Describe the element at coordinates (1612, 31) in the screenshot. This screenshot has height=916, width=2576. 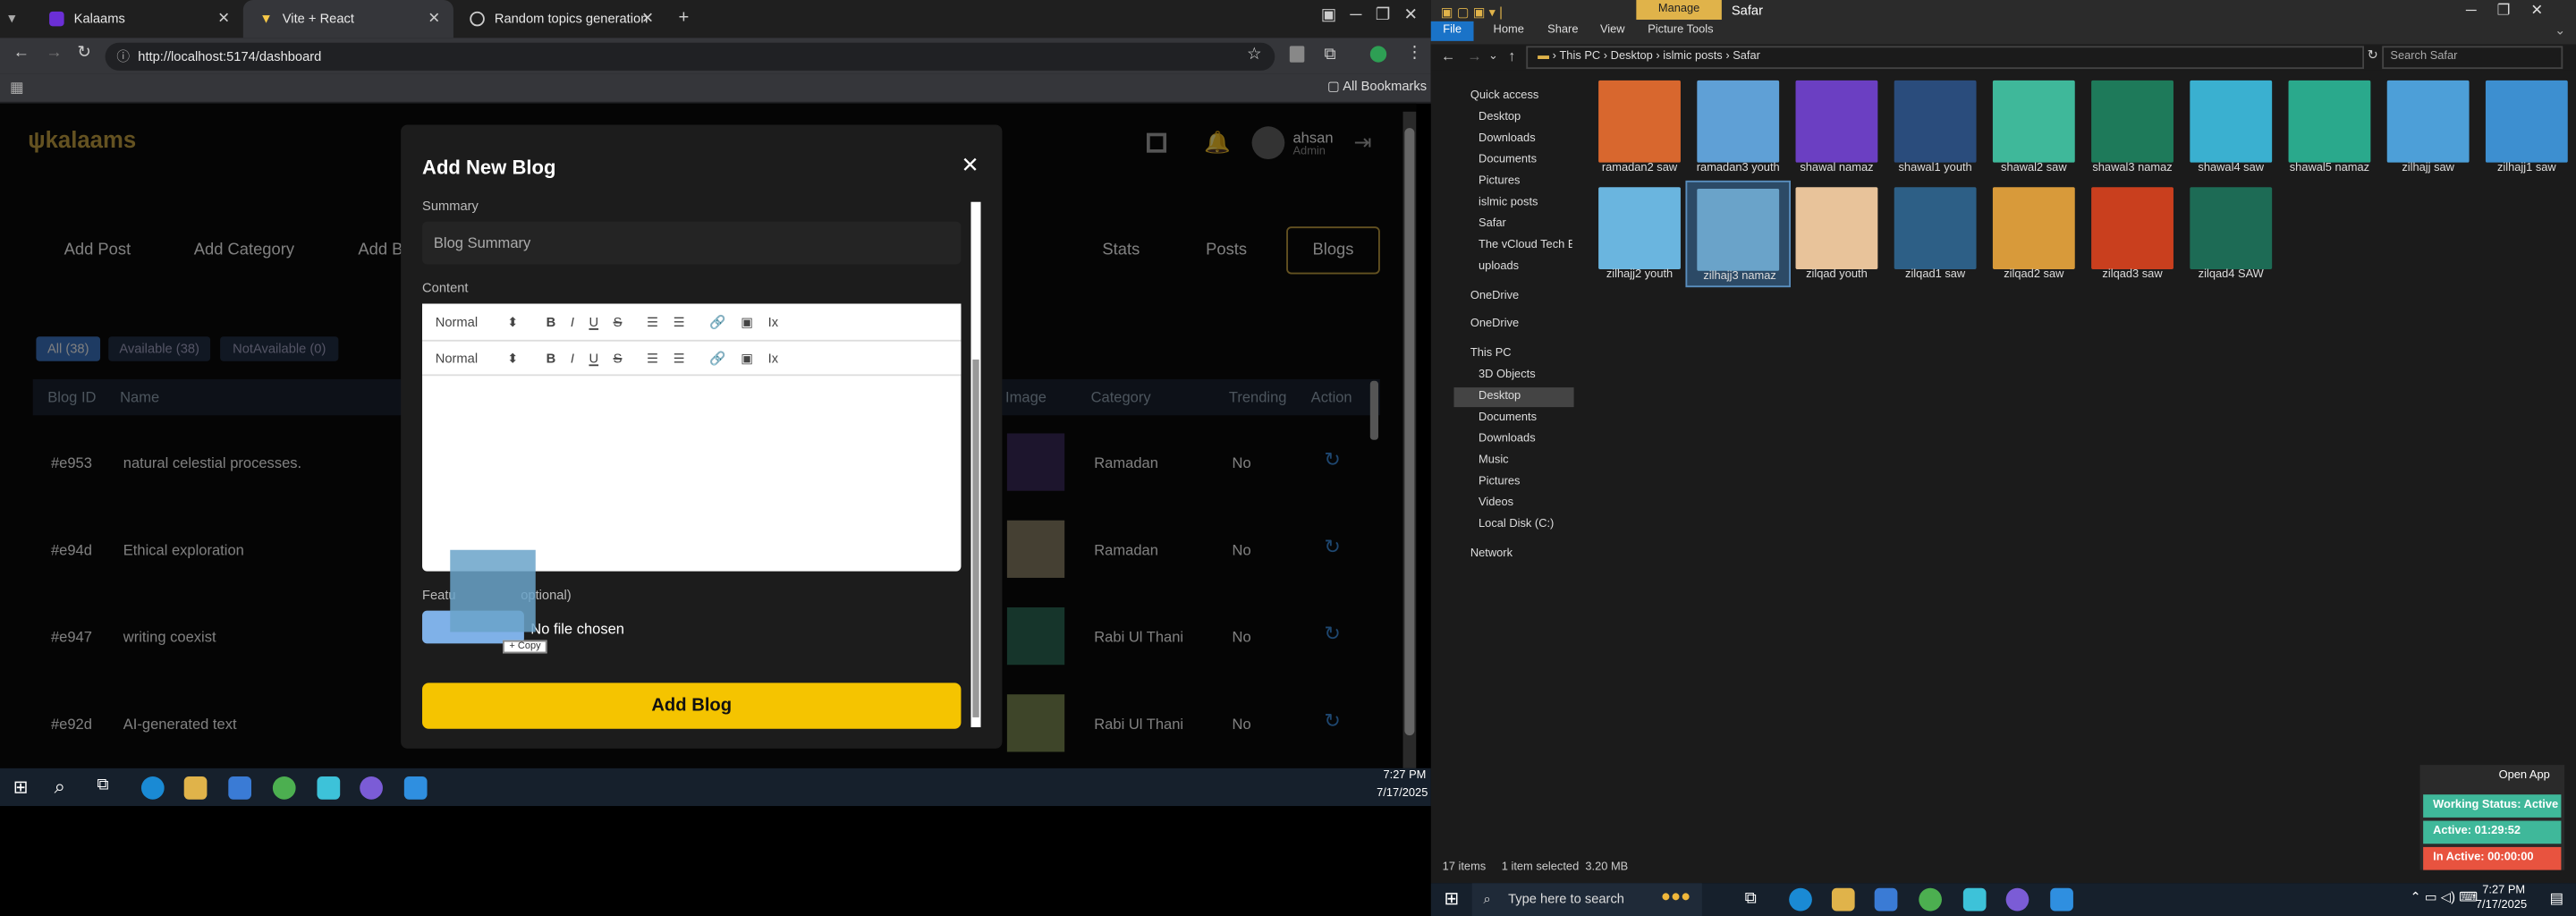
I see `view-menu: View` at that location.